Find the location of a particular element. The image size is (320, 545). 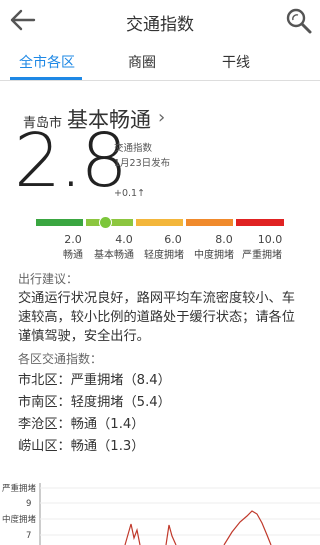

index-change: +0.1↑ is located at coordinates (130, 193).